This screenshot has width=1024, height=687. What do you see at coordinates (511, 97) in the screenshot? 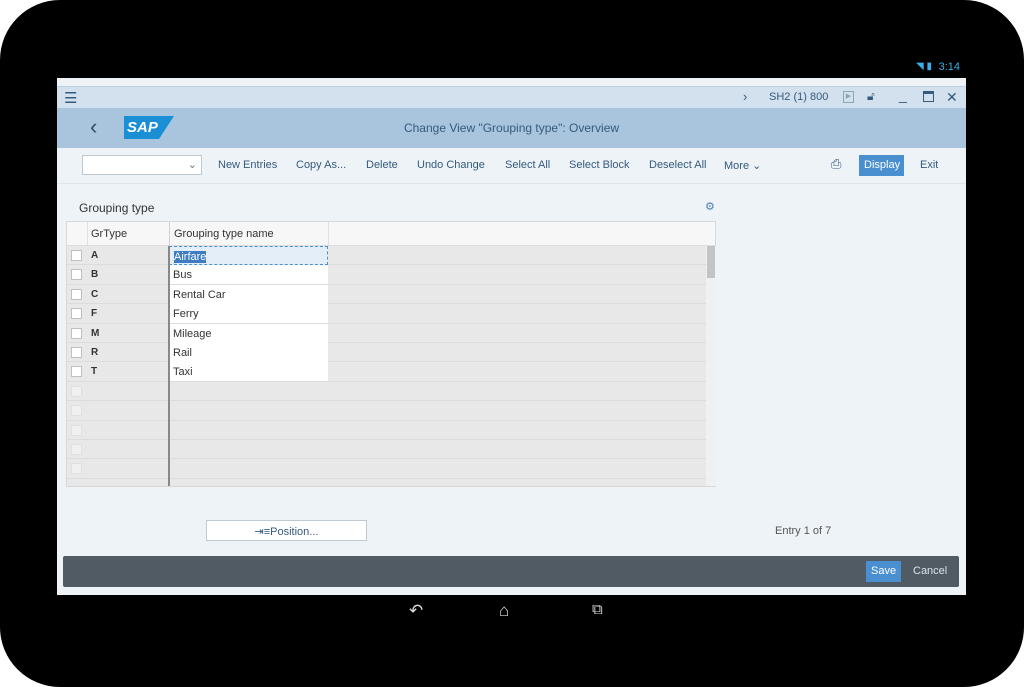
I see `title-bar: ☰ › SH2 (1) 800 ▶ 🔓︎ _ ✕` at bounding box center [511, 97].